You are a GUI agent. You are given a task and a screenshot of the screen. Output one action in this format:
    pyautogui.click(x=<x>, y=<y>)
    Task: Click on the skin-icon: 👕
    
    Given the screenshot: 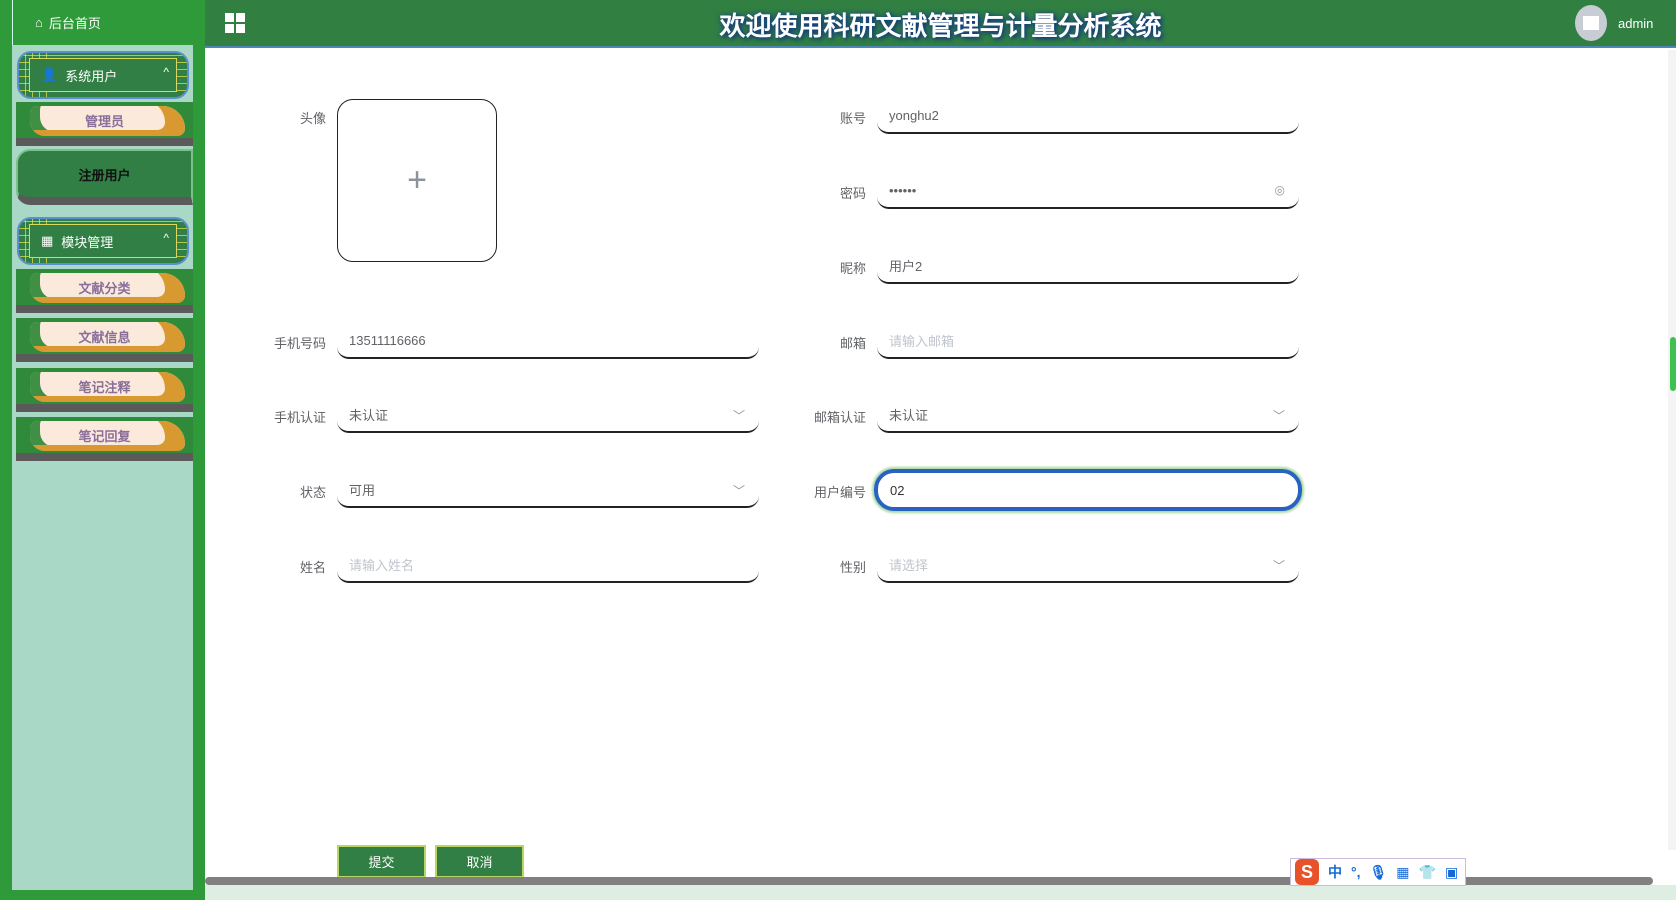 What is the action you would take?
    pyautogui.click(x=1427, y=872)
    